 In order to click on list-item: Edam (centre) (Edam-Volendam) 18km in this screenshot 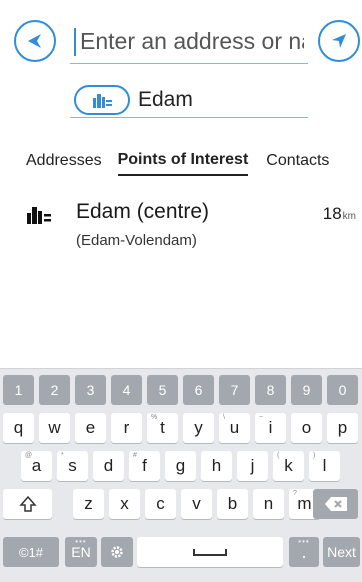, I will do `click(181, 228)`.